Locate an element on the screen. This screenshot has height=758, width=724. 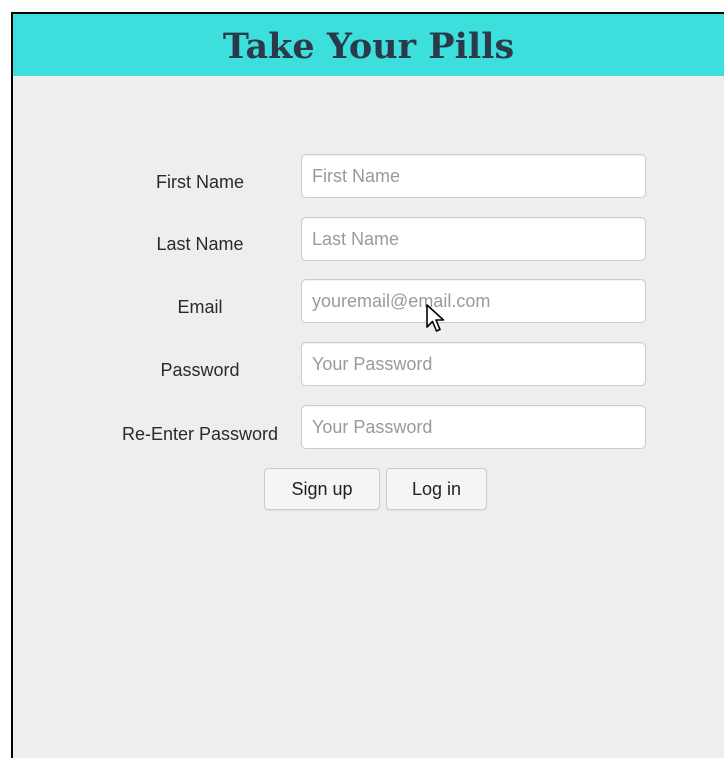
password-input is located at coordinates (473, 364).